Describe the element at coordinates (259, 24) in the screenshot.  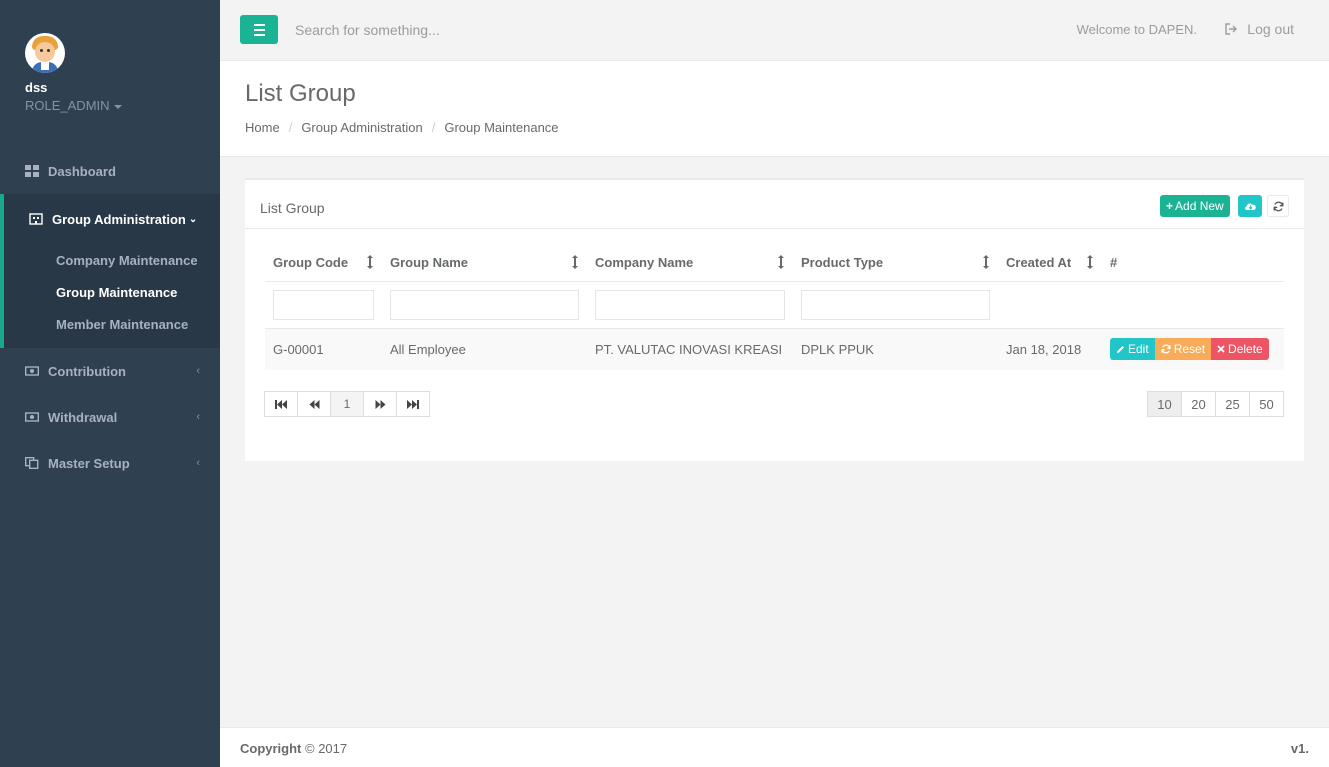
I see `bars-icon` at that location.